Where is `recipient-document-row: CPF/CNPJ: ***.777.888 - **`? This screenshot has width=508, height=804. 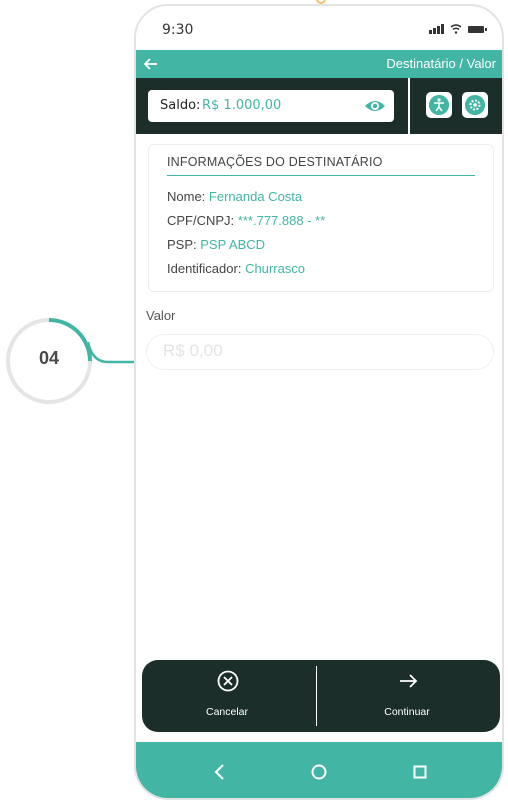
recipient-document-row: CPF/CNPJ: ***.777.888 - ** is located at coordinates (246, 220).